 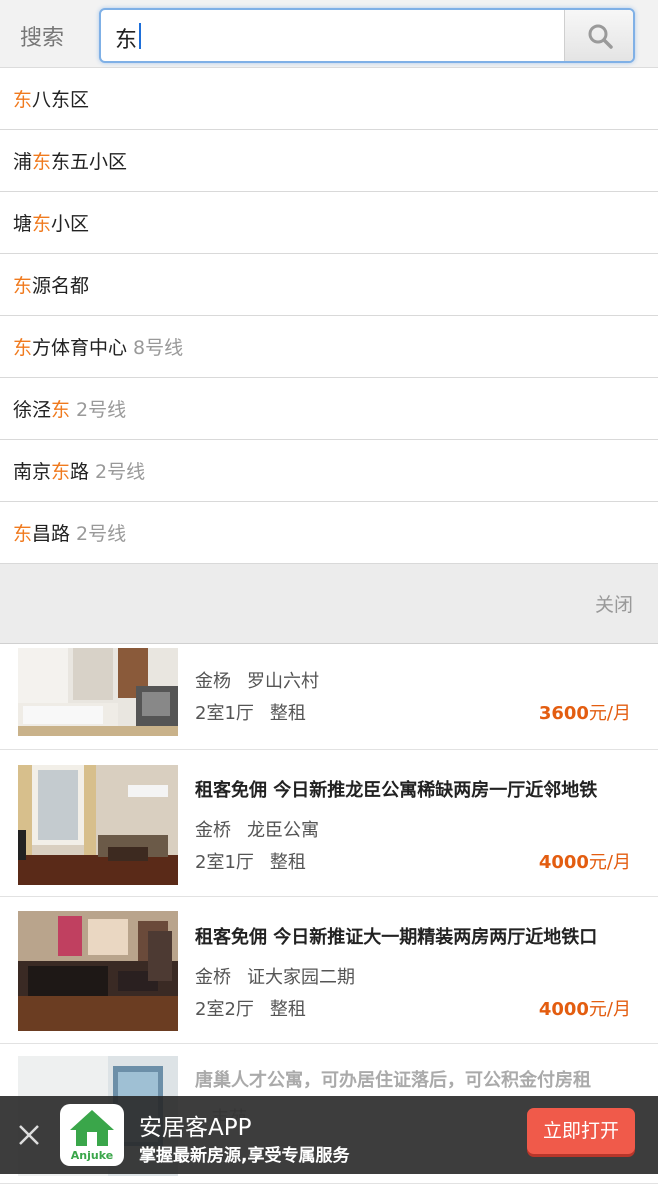 I want to click on suggestion-item: 南京东路 2号线, so click(x=329, y=471).